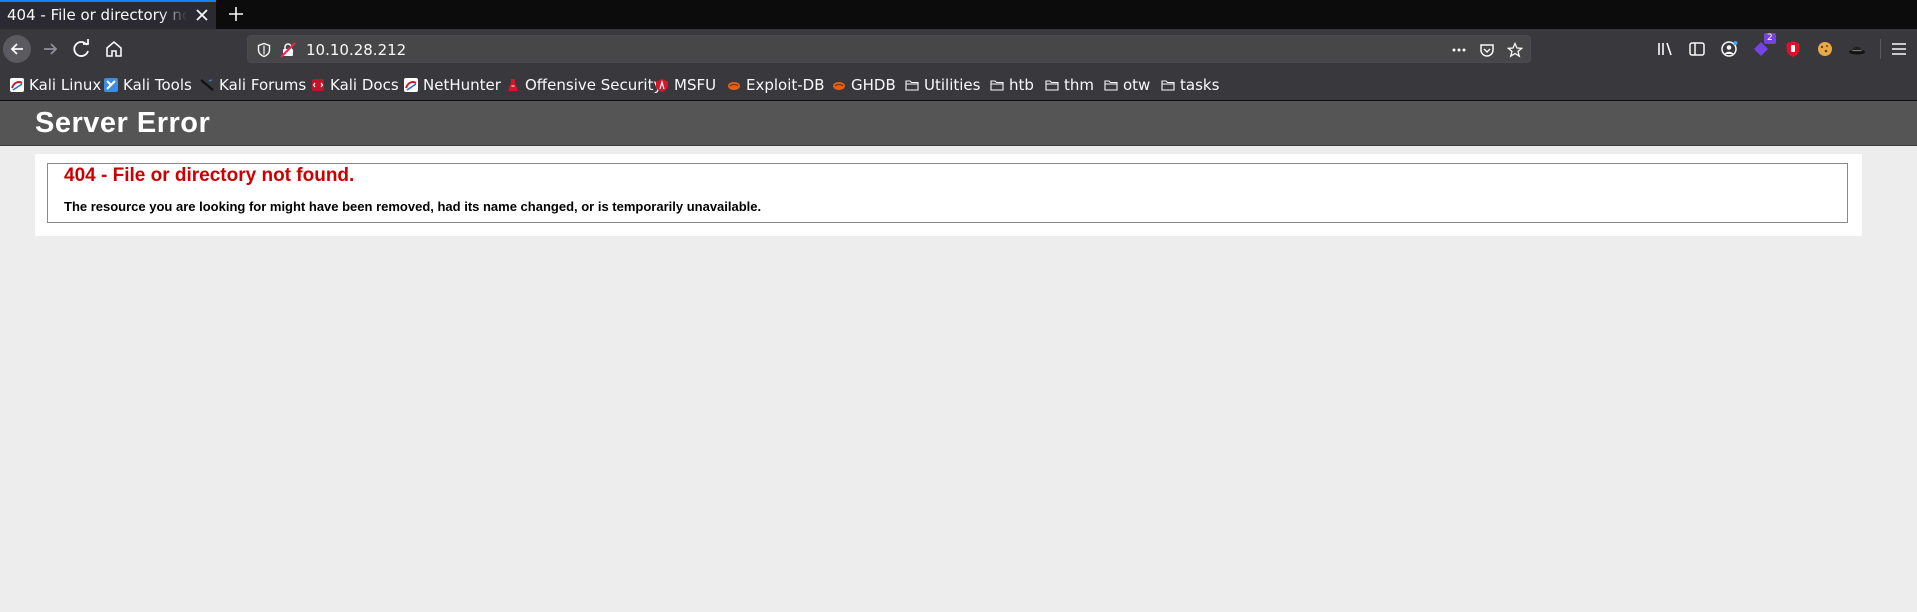 Image resolution: width=1917 pixels, height=612 pixels. Describe the element at coordinates (1880, 49) in the screenshot. I see `toolbar-divider` at that location.